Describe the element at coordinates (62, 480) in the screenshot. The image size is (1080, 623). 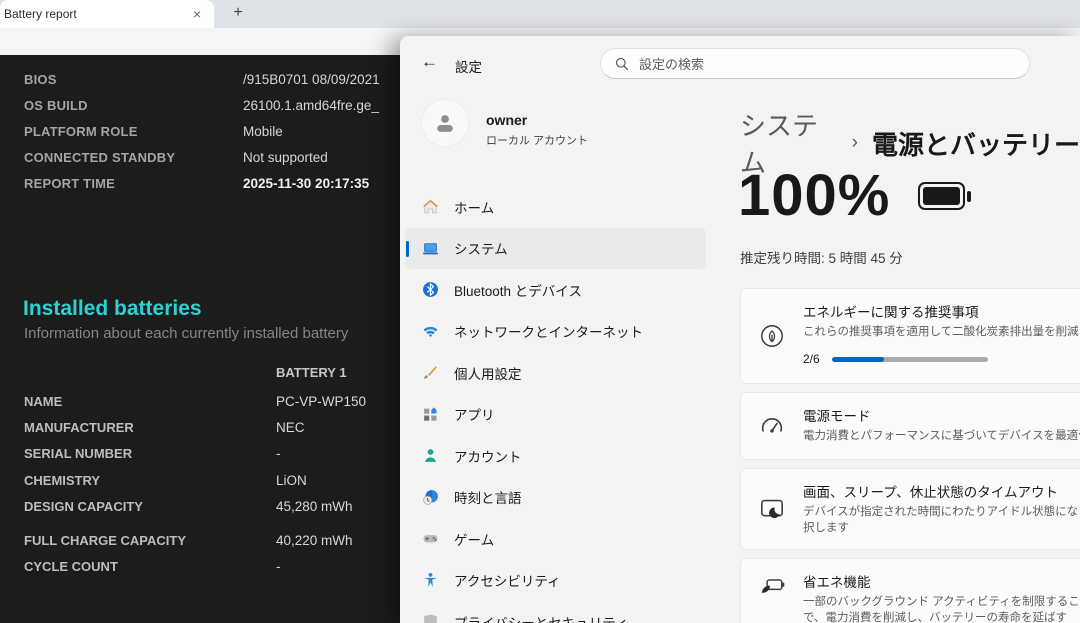
I see `row-label: CHEMISTRY` at that location.